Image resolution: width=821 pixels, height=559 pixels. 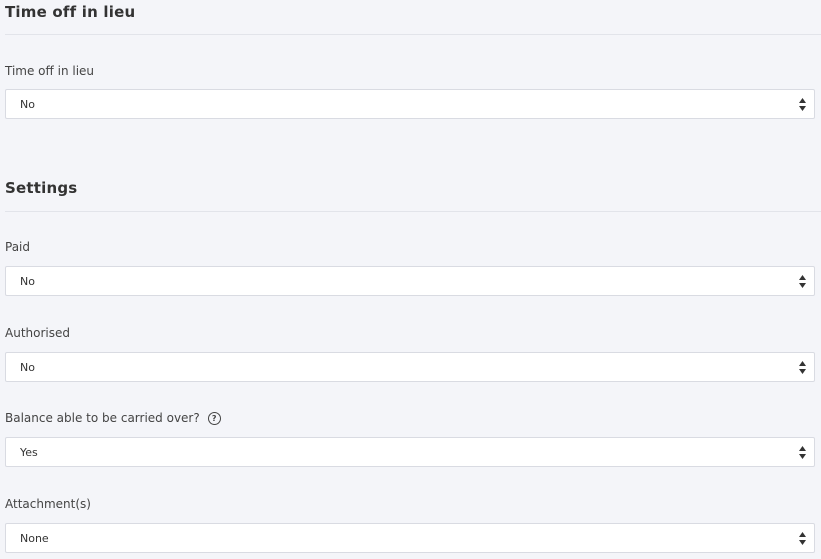 I want to click on paid-select: No, so click(x=410, y=281).